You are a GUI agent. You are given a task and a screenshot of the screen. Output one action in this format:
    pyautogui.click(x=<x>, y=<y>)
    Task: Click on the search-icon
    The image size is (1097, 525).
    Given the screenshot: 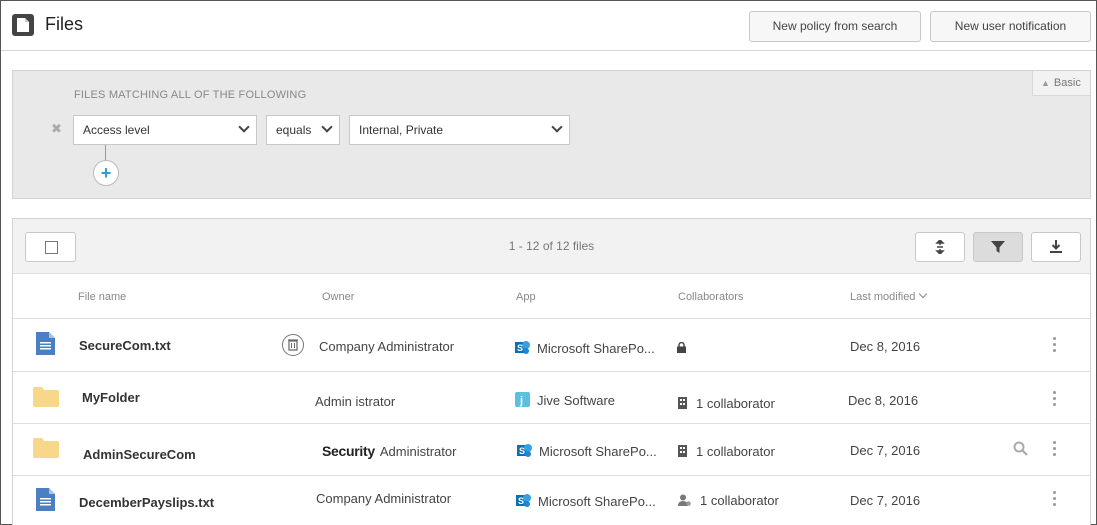 What is the action you would take?
    pyautogui.click(x=1020, y=448)
    